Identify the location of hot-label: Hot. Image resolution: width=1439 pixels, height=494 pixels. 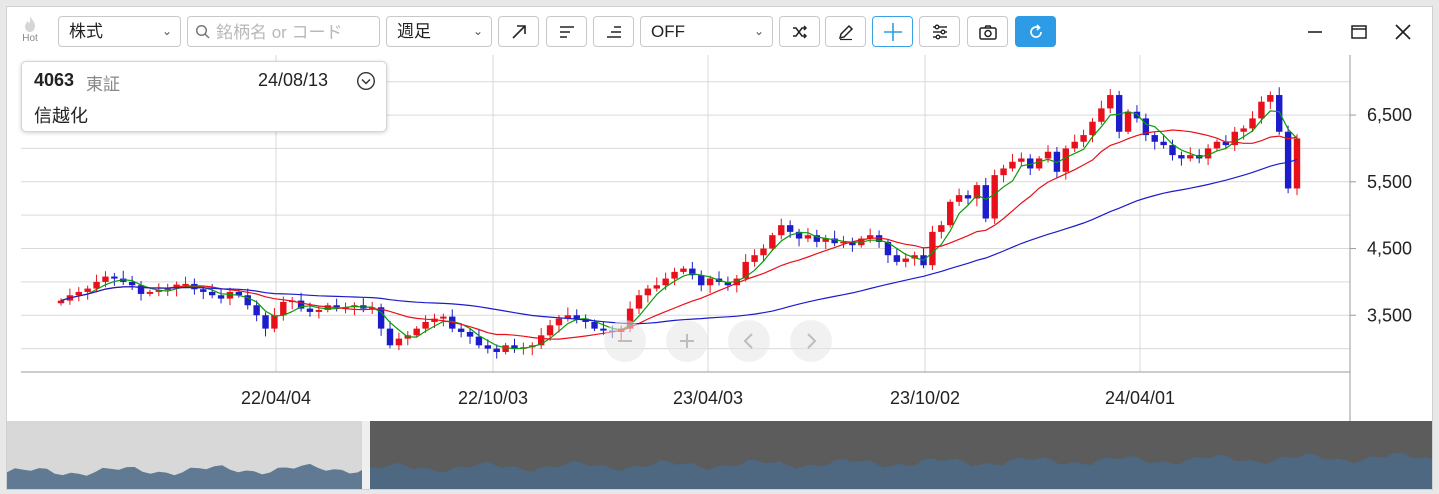
(30, 38).